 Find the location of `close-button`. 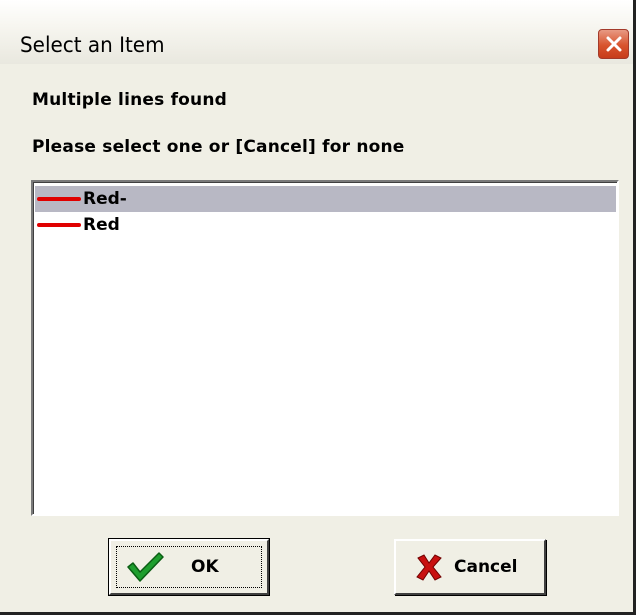

close-button is located at coordinates (613, 44).